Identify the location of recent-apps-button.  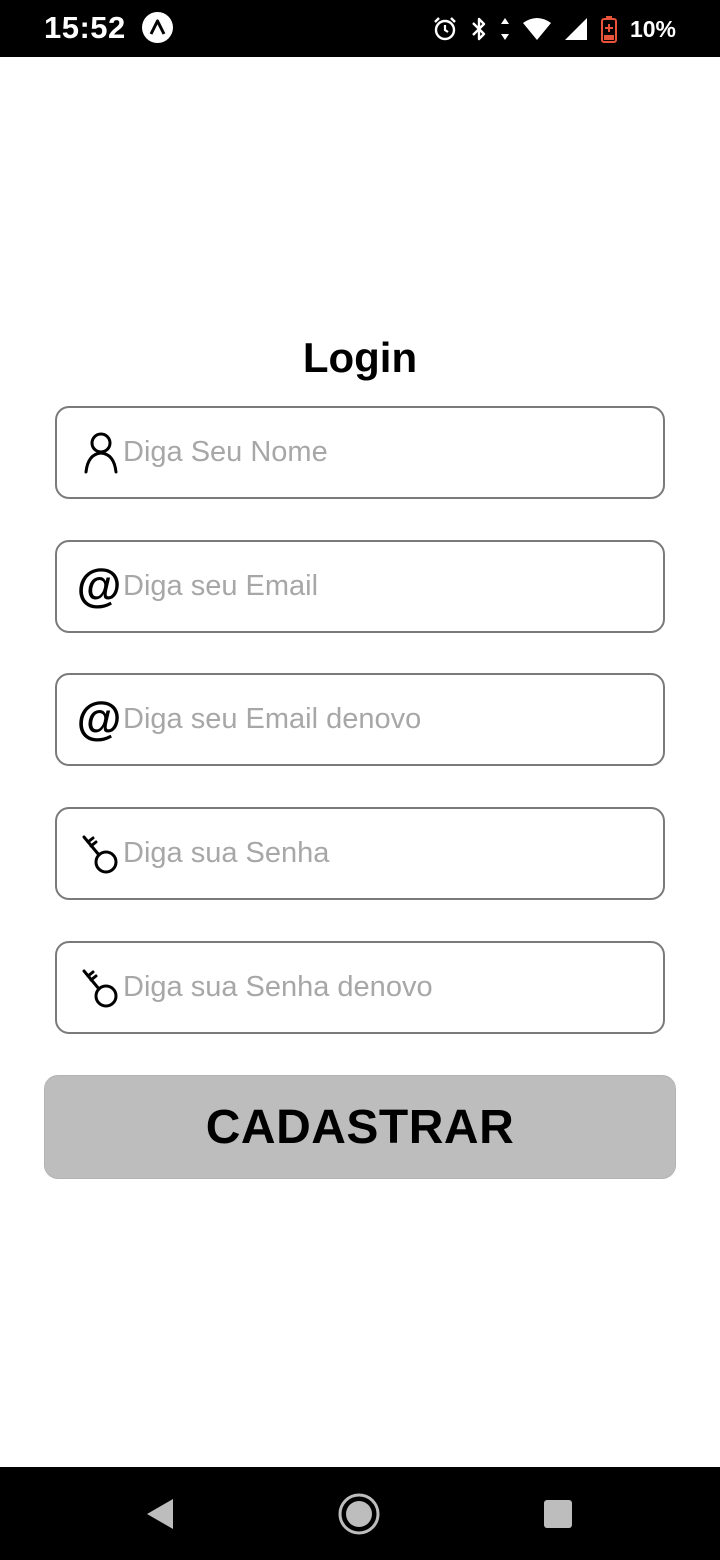
(558, 1513).